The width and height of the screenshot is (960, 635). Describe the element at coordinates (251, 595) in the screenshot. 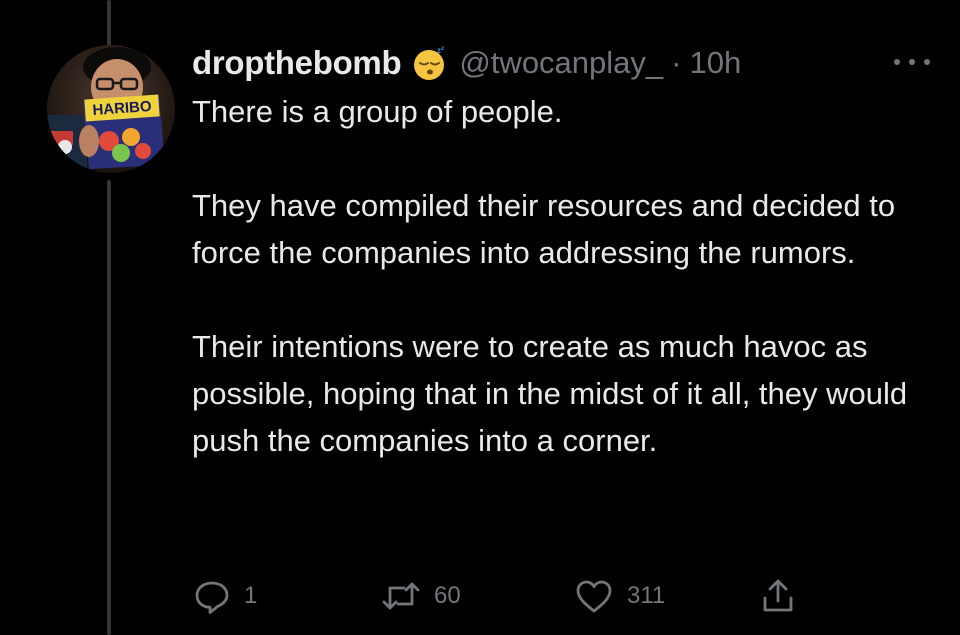

I see `reply-count: 1` at that location.